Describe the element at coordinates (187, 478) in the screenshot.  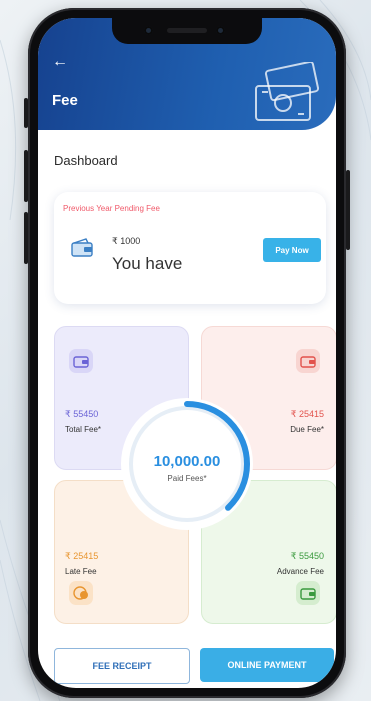
I see `paid-fee-label: Paid Fees*` at that location.